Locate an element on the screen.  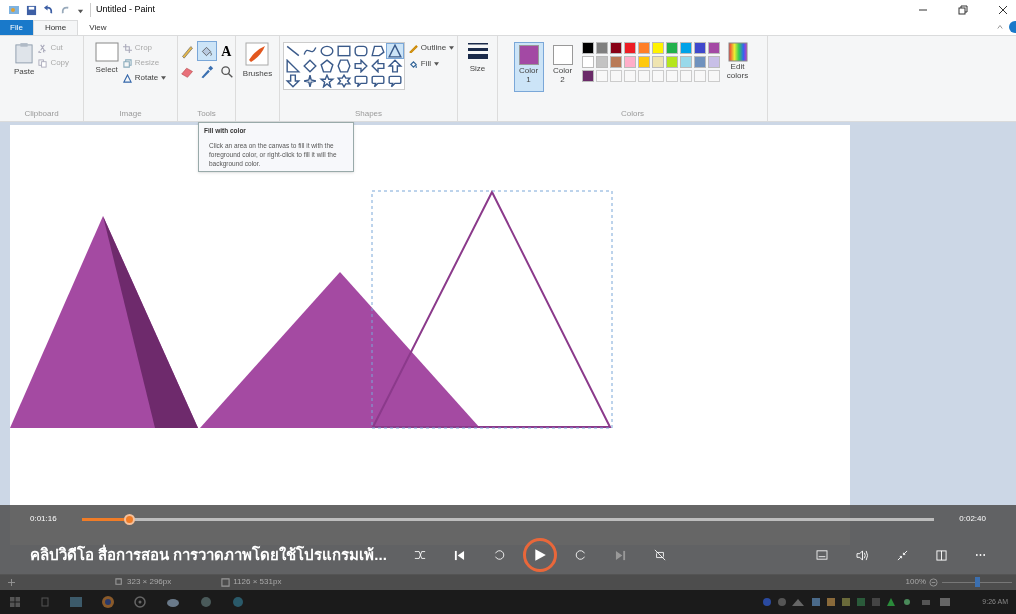
progress-thumb is located at coordinates (129, 519).